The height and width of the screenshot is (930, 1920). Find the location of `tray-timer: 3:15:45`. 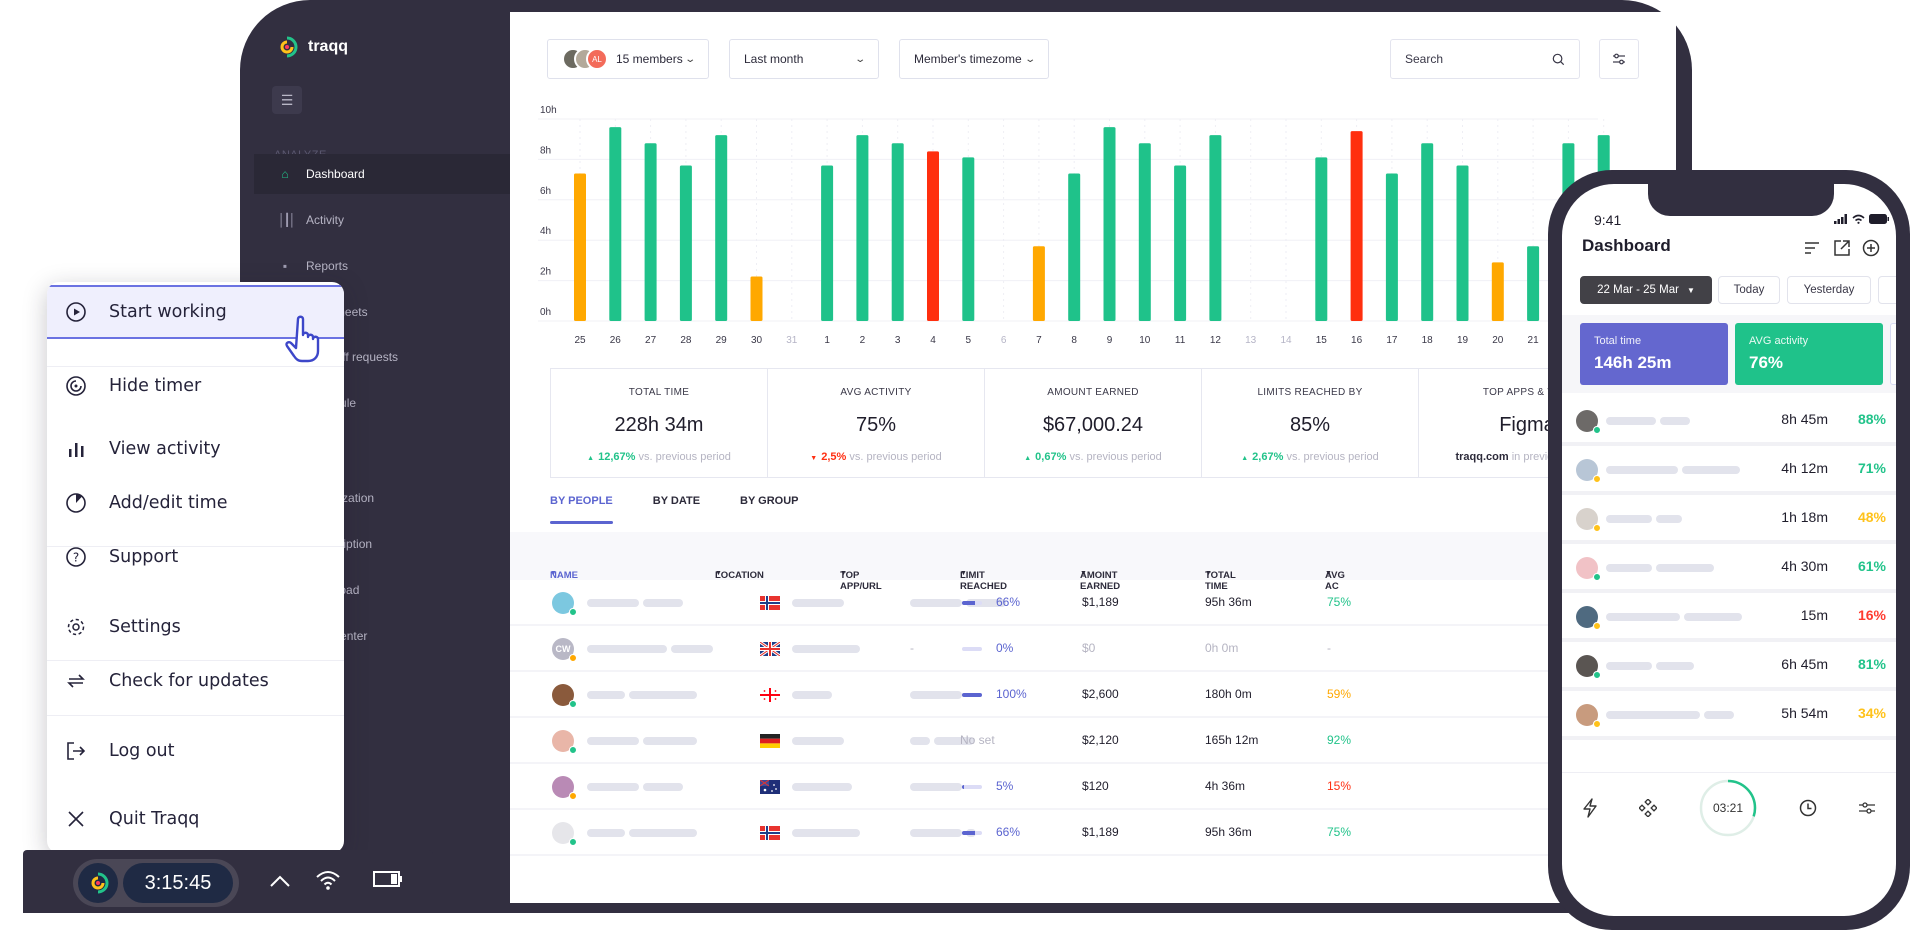

tray-timer: 3:15:45 is located at coordinates (178, 883).